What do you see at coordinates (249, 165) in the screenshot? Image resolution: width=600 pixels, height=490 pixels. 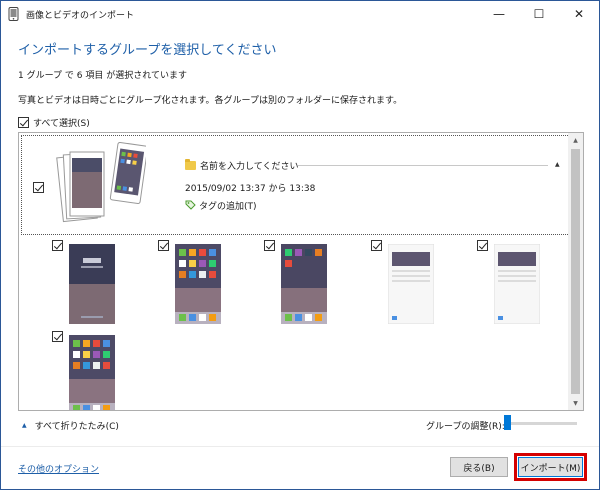 I see `group-name-input: 名前を入力してください` at bounding box center [249, 165].